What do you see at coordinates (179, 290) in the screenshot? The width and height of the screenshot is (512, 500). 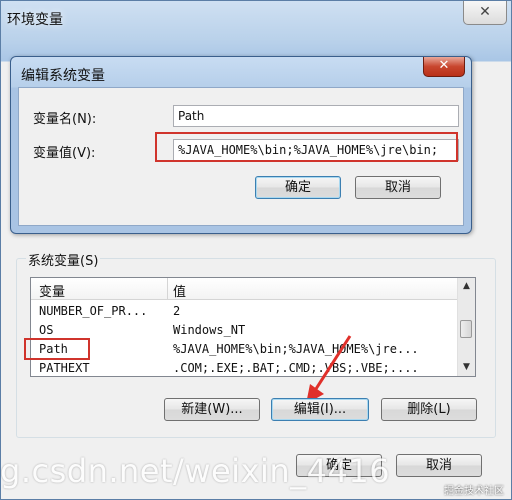 I see `column-header-value: 值` at bounding box center [179, 290].